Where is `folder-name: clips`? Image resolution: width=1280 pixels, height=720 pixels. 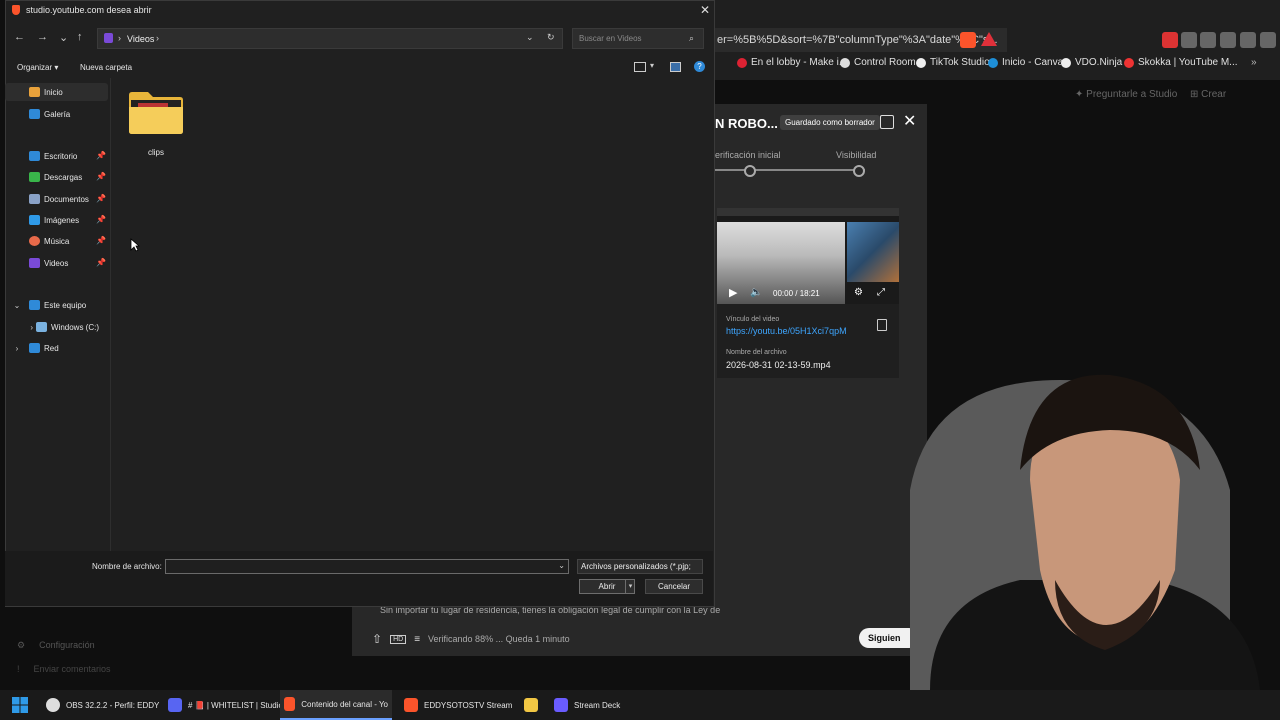 folder-name: clips is located at coordinates (156, 152).